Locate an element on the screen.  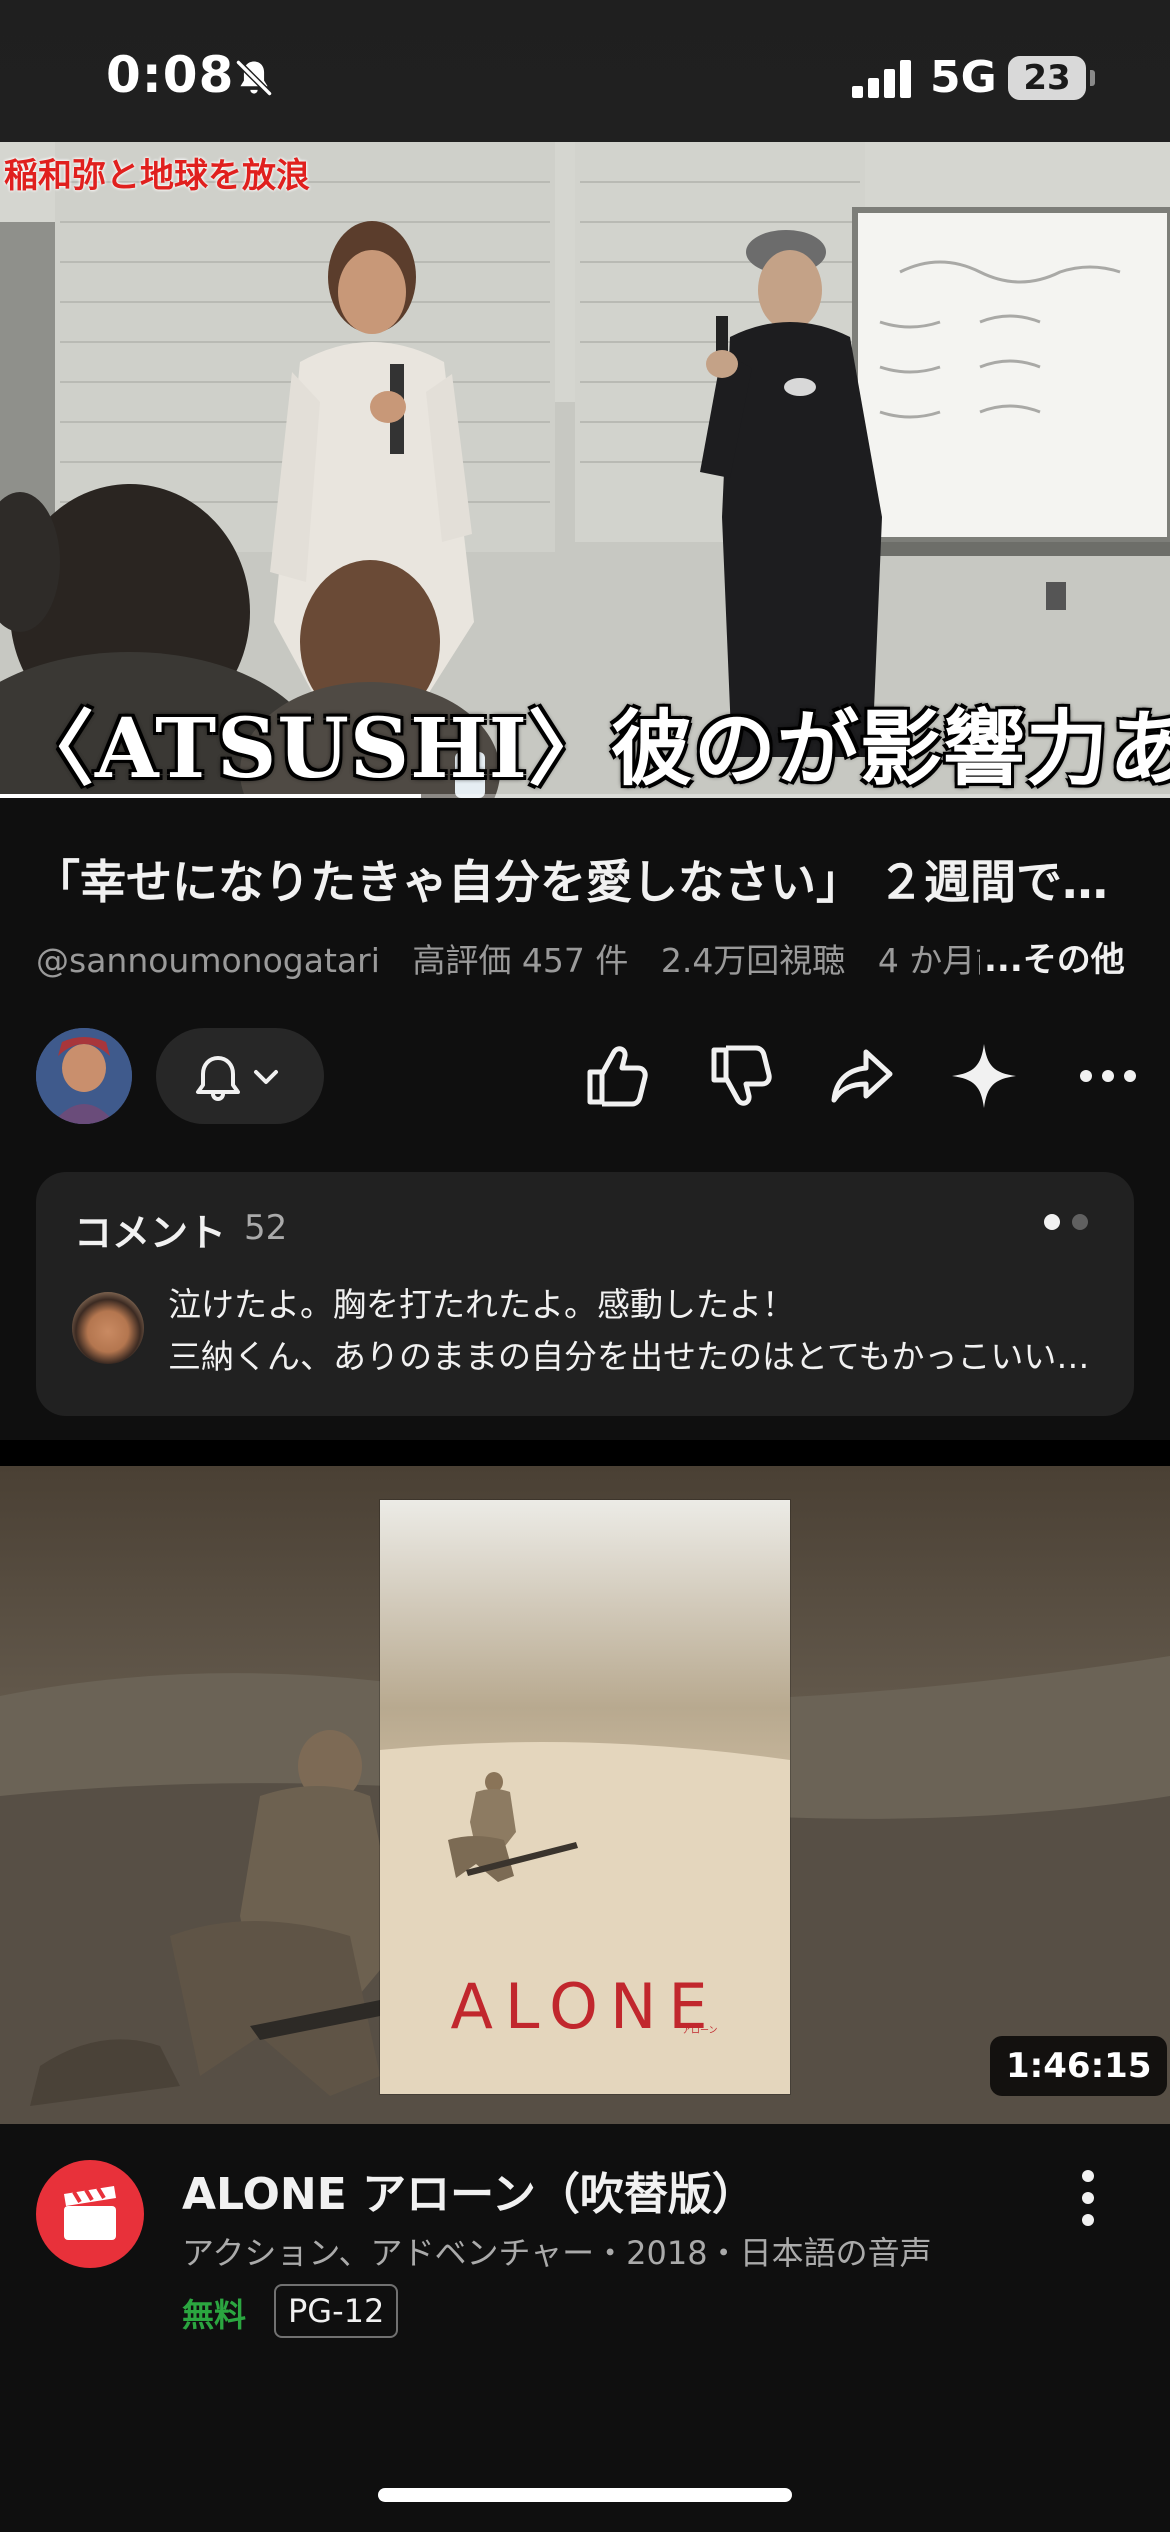
channel-avatar-image is located at coordinates (84, 1076).